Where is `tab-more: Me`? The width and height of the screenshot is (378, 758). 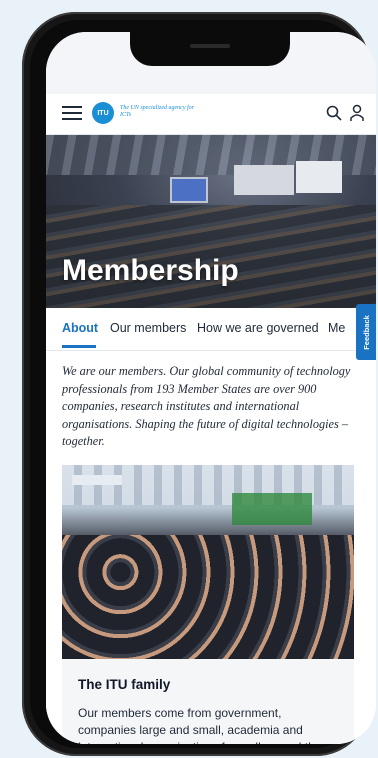 tab-more: Me is located at coordinates (336, 328).